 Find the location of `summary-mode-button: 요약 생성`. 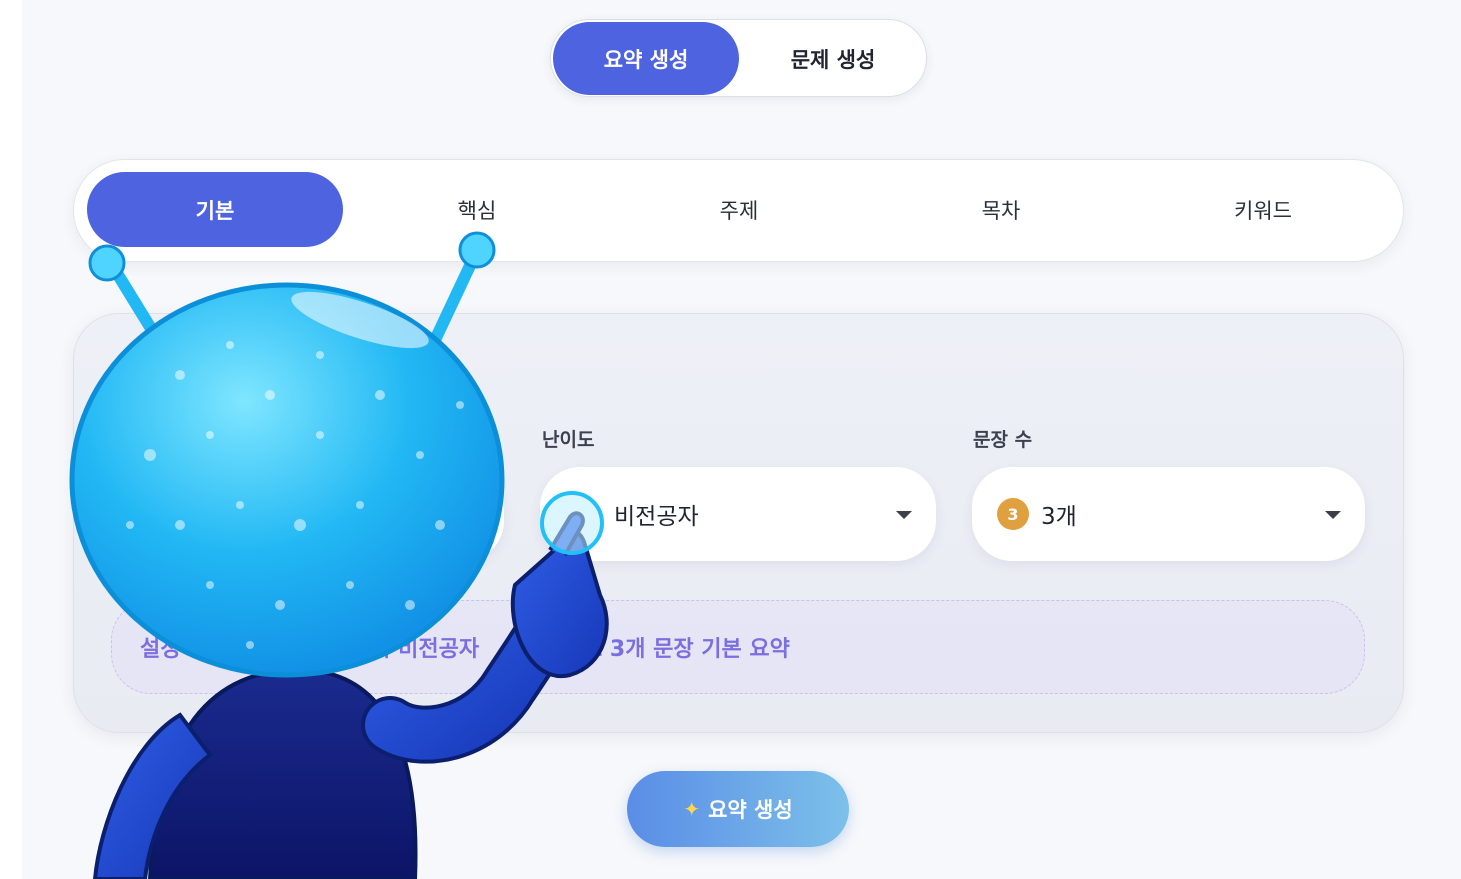

summary-mode-button: 요약 생성 is located at coordinates (646, 58).